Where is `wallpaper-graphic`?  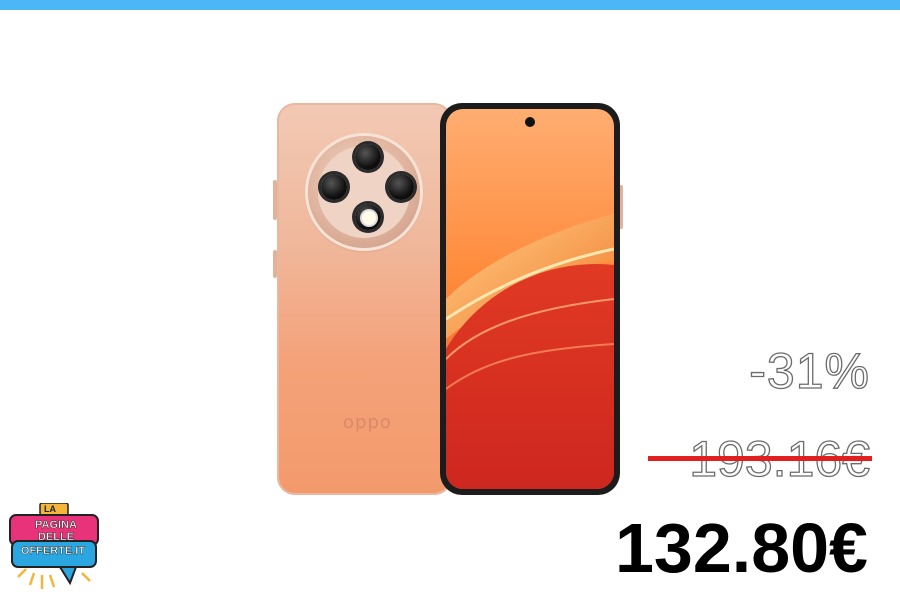
wallpaper-graphic is located at coordinates (530, 351).